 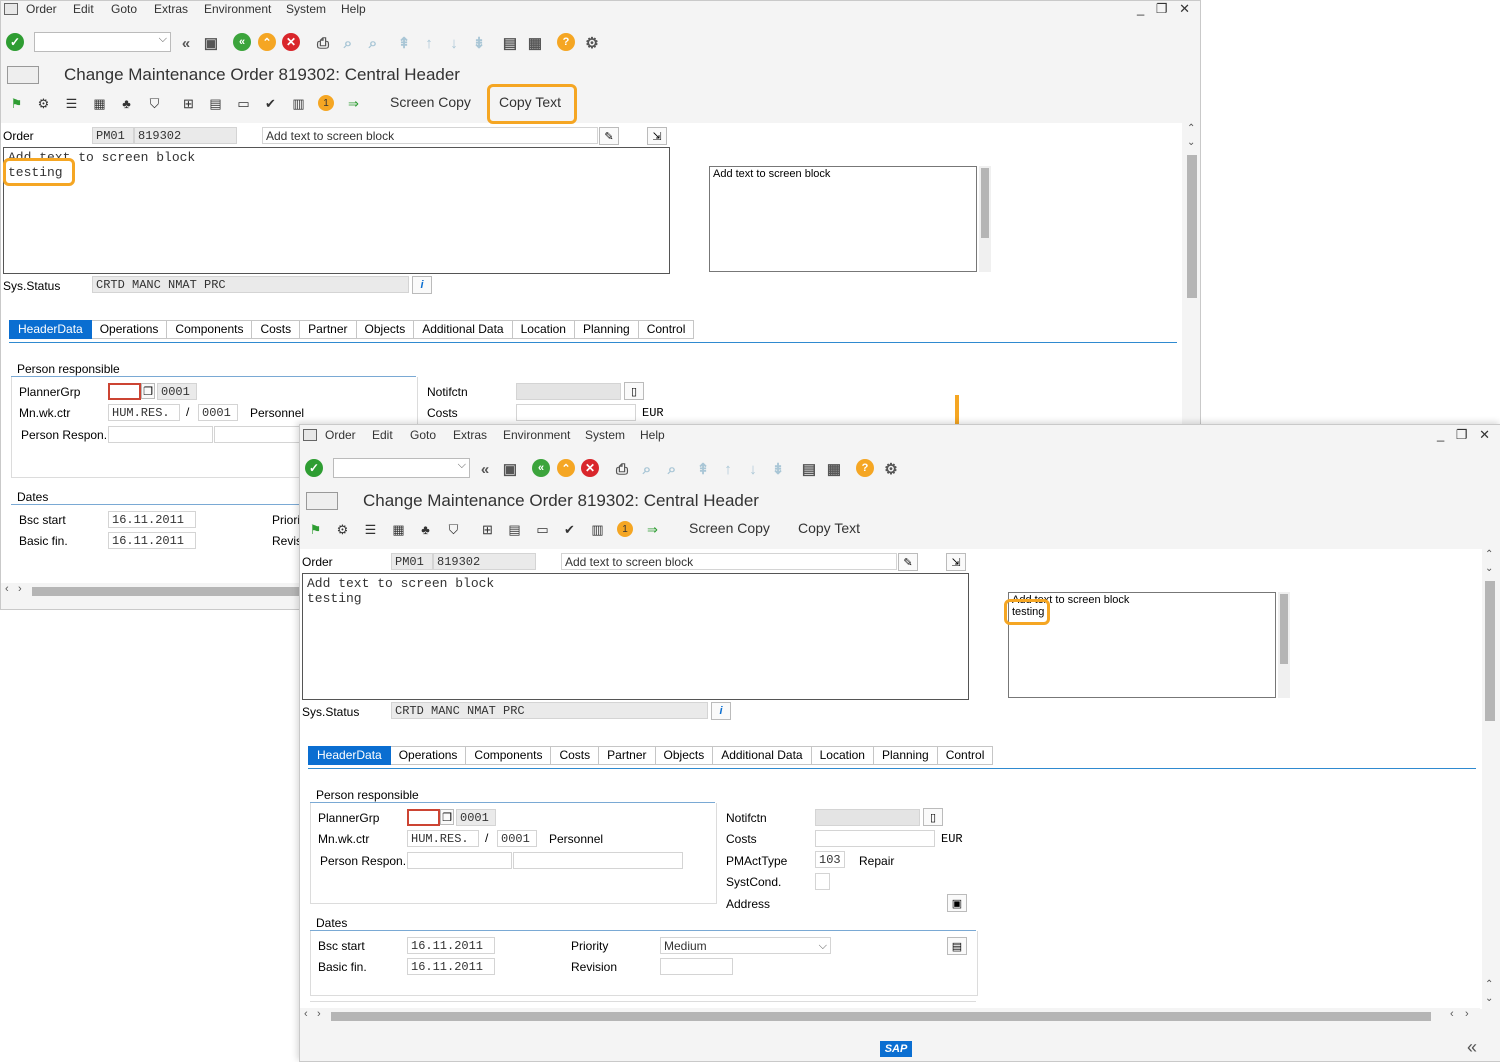 I want to click on collapse-status-icon: «, so click(x=1472, y=1047).